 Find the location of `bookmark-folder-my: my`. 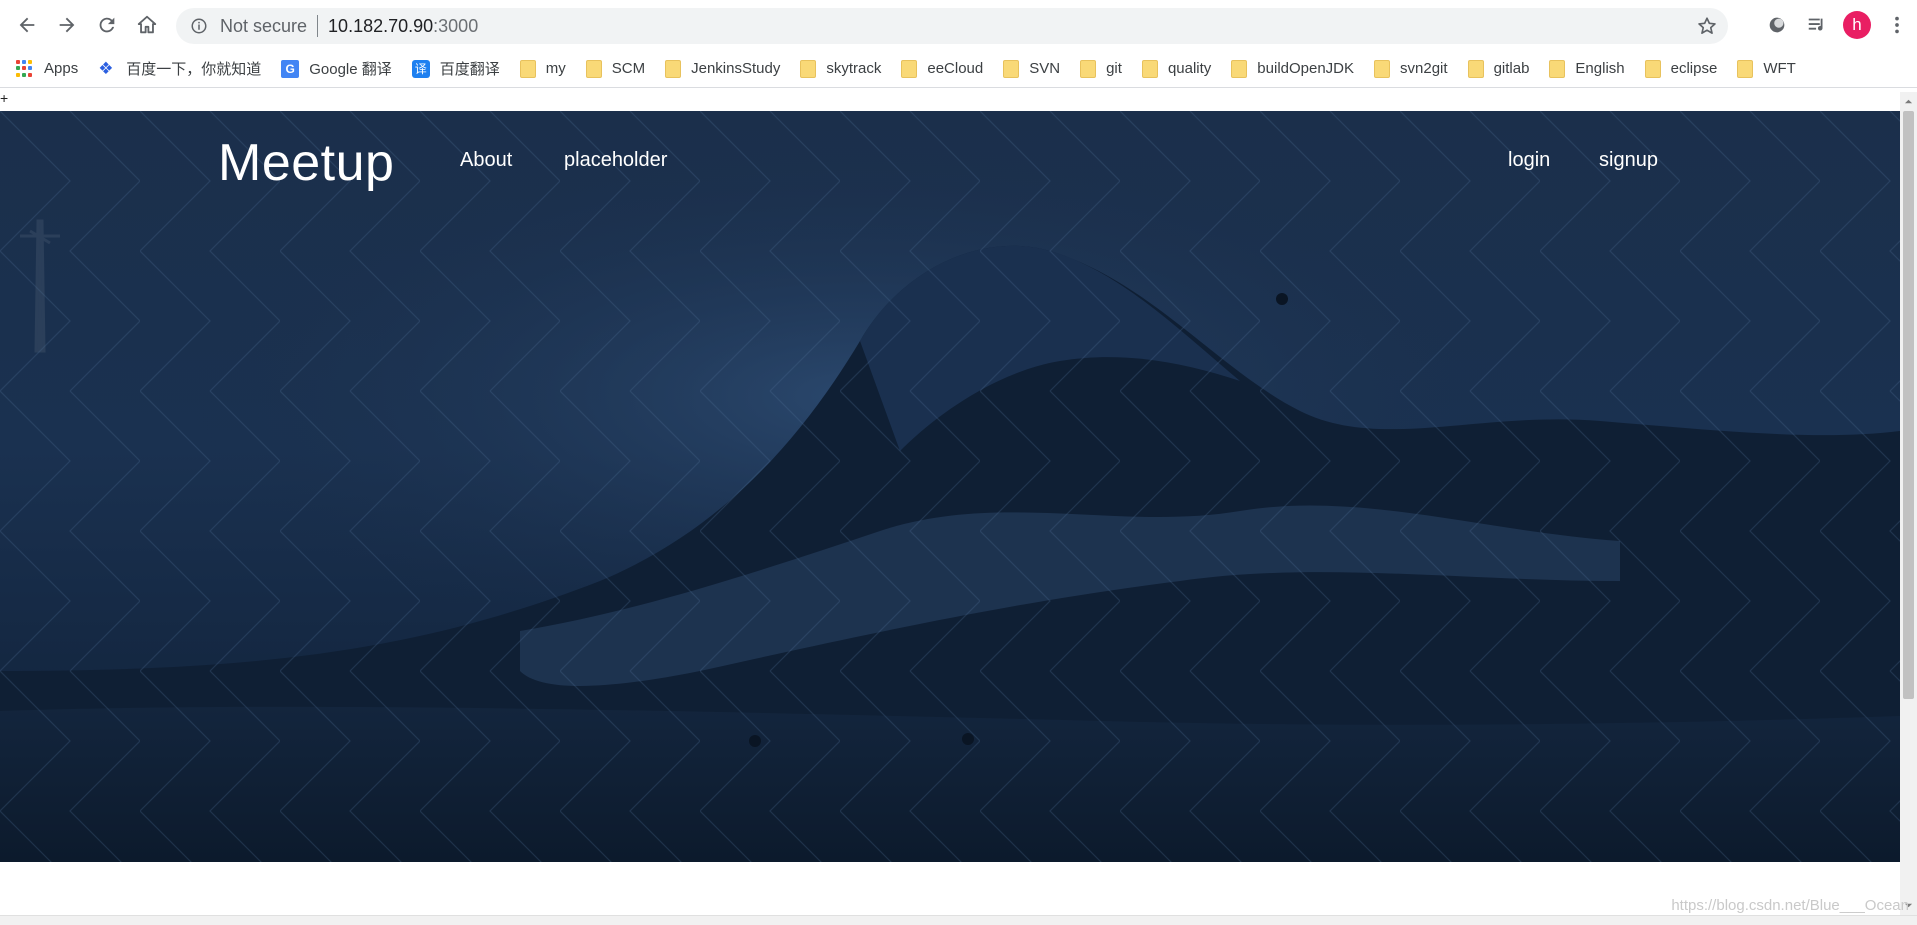

bookmark-folder-my: my is located at coordinates (542, 68).